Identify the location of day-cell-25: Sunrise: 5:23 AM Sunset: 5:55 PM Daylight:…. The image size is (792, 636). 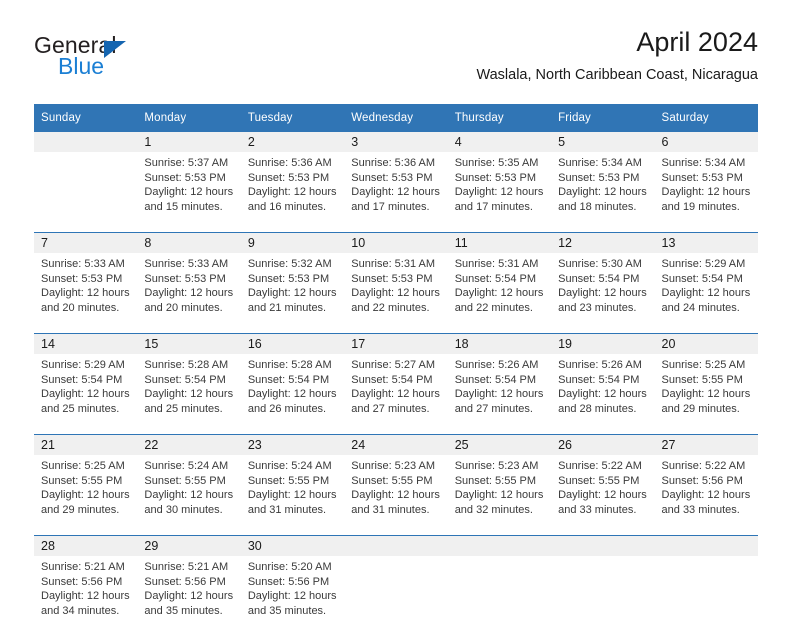
(499, 495).